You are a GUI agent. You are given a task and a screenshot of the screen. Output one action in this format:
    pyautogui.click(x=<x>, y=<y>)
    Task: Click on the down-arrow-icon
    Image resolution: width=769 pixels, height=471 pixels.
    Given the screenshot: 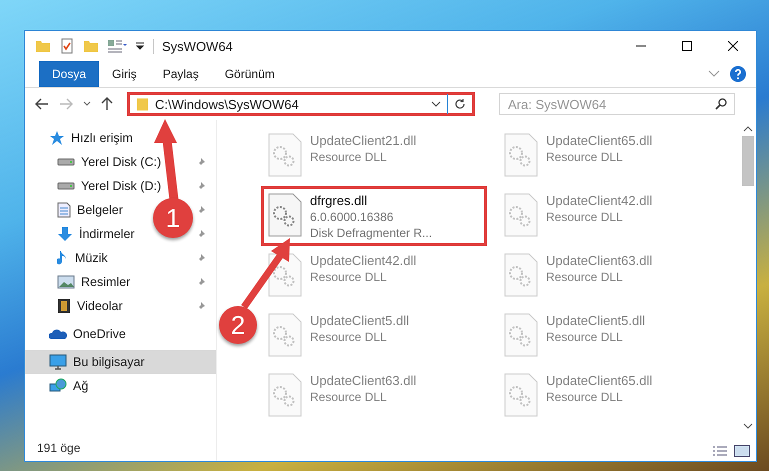 What is the action you would take?
    pyautogui.click(x=65, y=234)
    